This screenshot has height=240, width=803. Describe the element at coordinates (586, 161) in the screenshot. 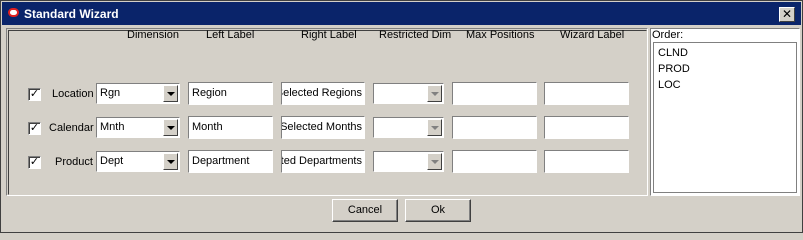

I see `product-wizard-label-input` at that location.